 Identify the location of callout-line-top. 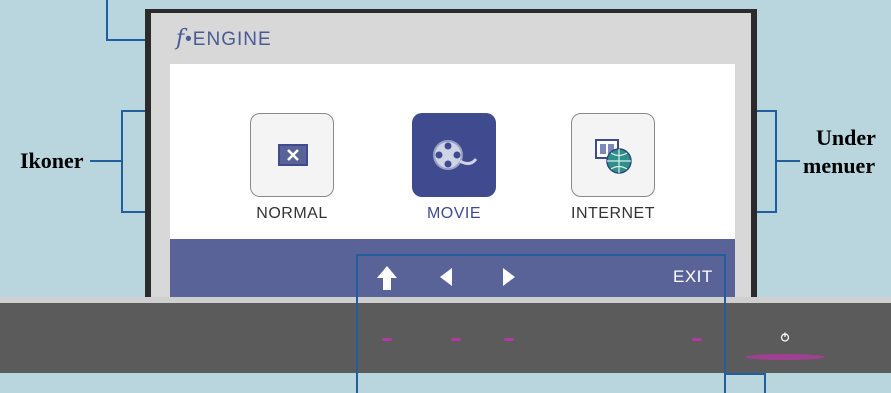
(107, 20).